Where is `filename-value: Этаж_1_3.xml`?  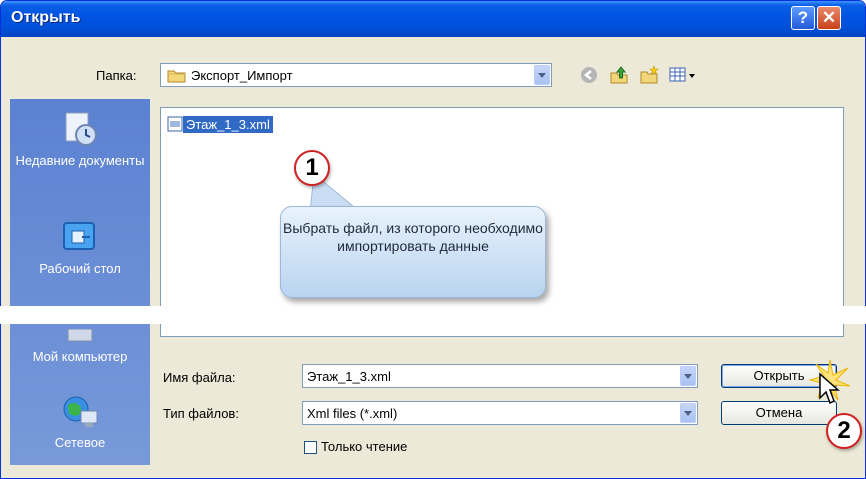 filename-value: Этаж_1_3.xml is located at coordinates (349, 376).